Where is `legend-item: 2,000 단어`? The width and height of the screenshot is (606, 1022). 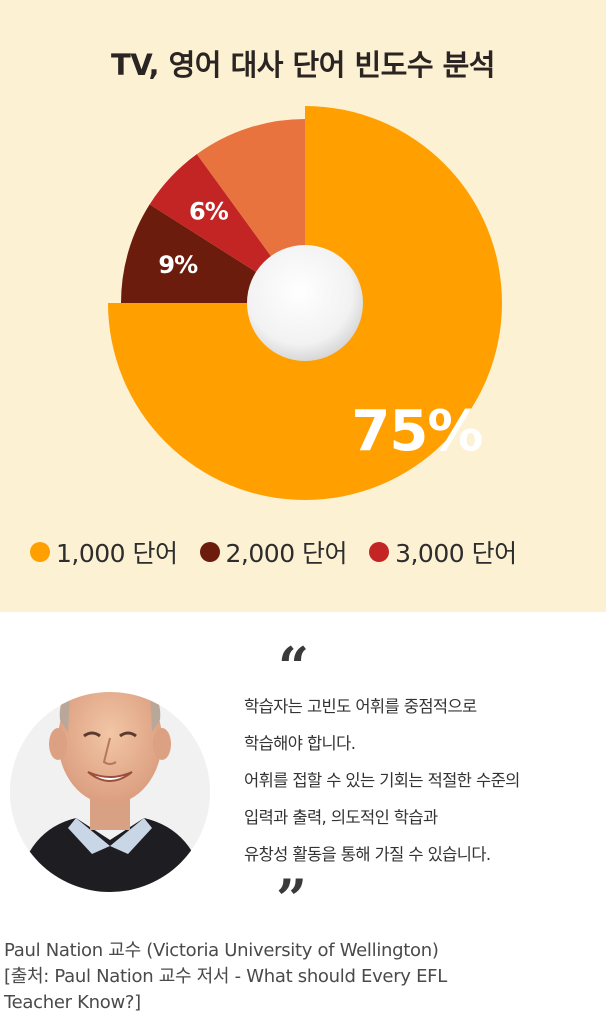 legend-item: 2,000 단어 is located at coordinates (273, 552).